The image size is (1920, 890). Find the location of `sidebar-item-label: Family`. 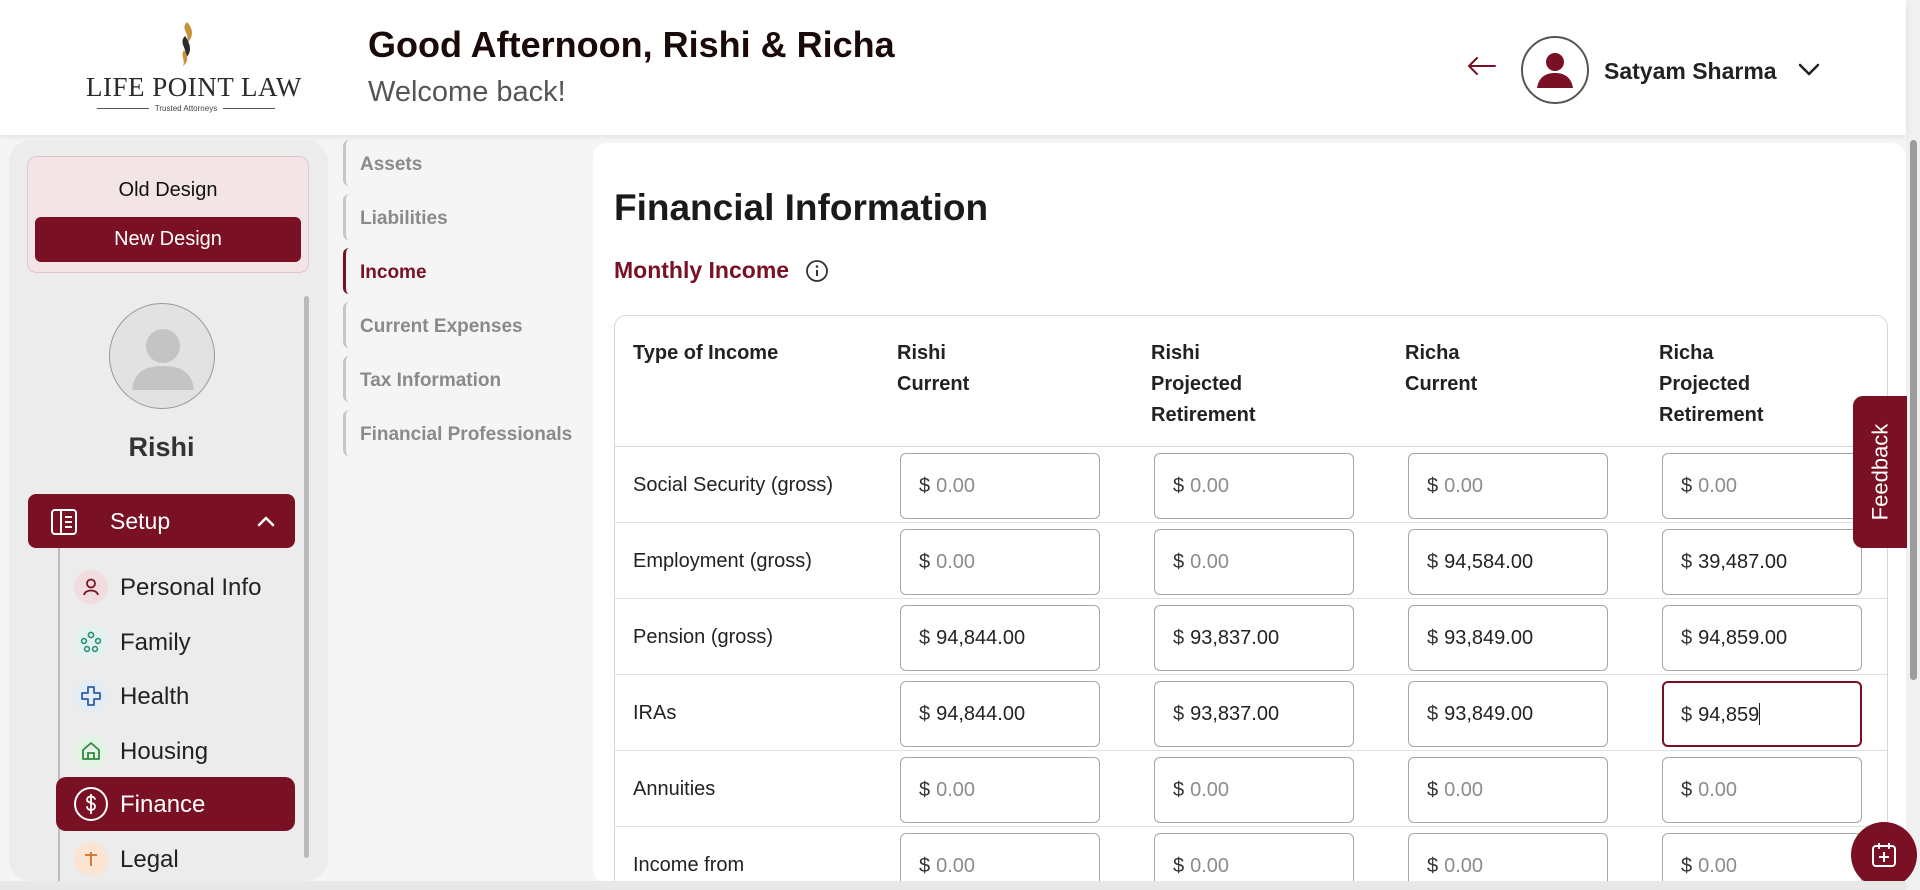

sidebar-item-label: Family is located at coordinates (155, 642).